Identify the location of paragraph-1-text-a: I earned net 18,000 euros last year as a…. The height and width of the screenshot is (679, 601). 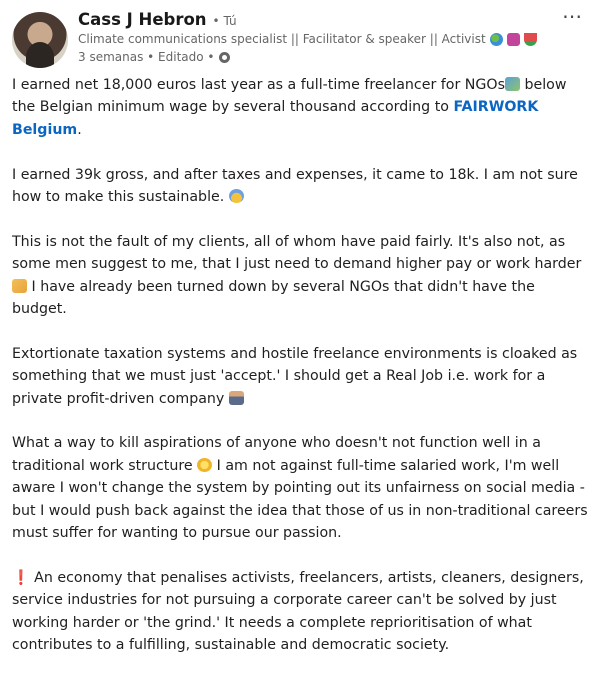
(258, 85).